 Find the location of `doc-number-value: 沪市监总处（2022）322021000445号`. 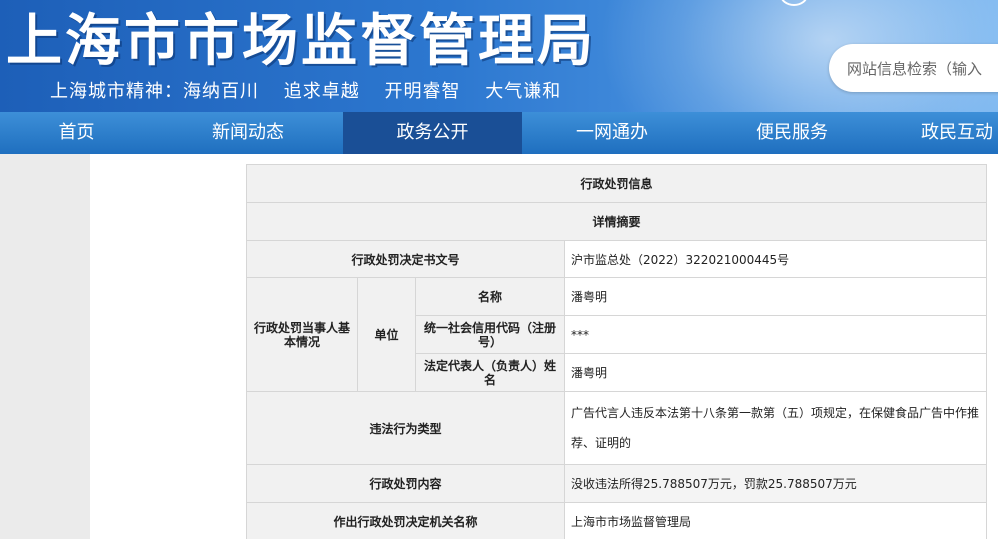

doc-number-value: 沪市监总处（2022）322021000445号 is located at coordinates (775, 259).